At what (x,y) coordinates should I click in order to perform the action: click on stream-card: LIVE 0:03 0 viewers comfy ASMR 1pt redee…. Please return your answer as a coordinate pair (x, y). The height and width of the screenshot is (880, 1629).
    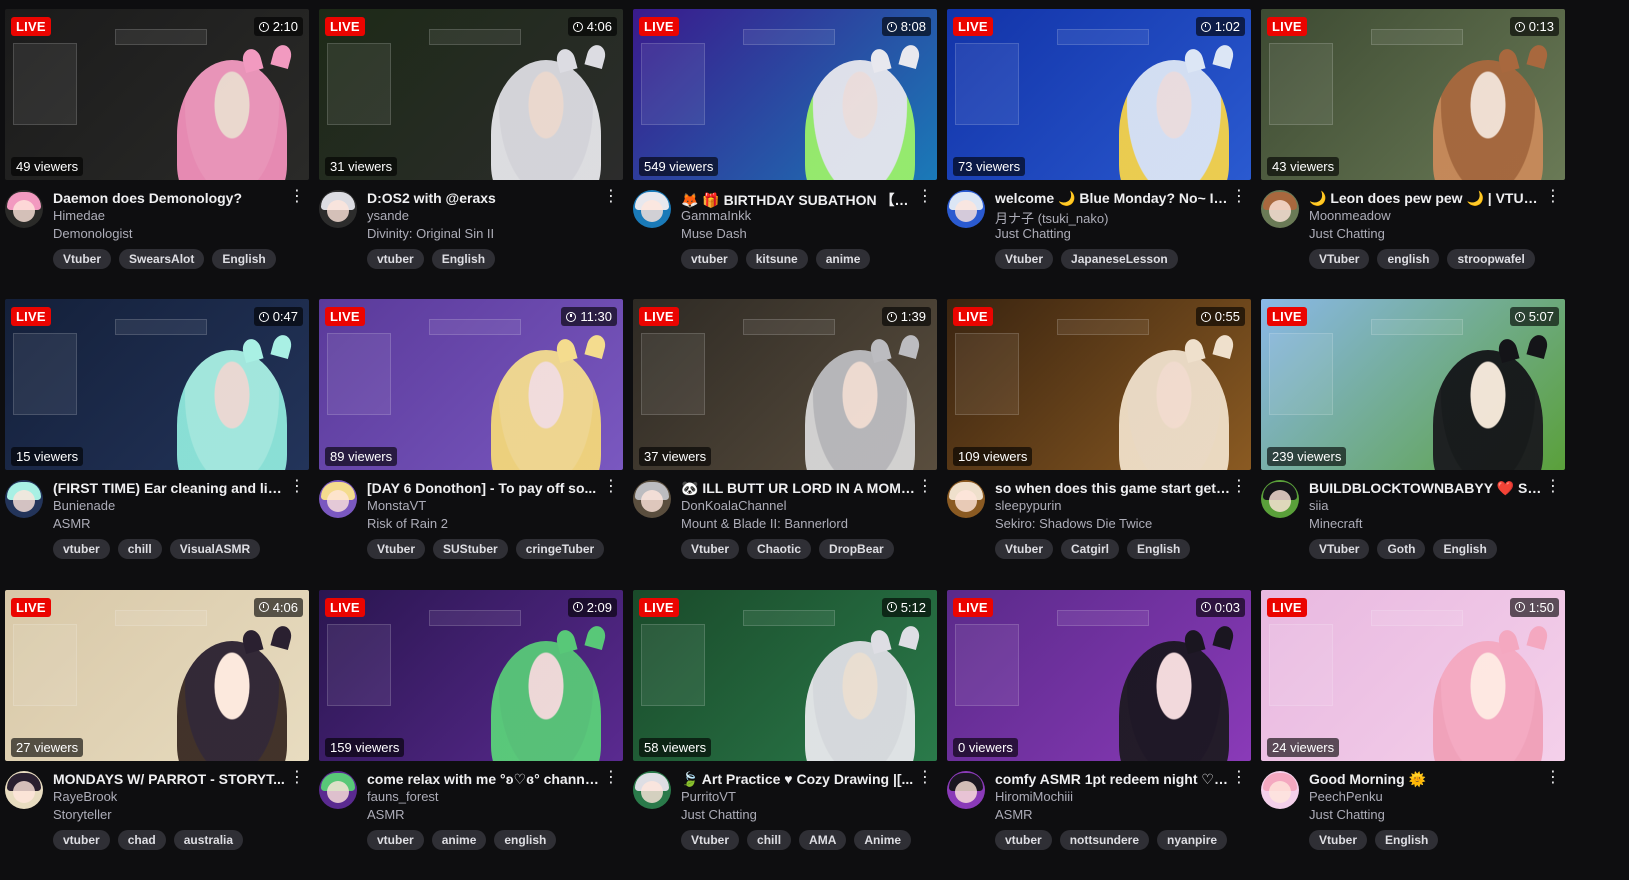
    Looking at the image, I should click on (1099, 731).